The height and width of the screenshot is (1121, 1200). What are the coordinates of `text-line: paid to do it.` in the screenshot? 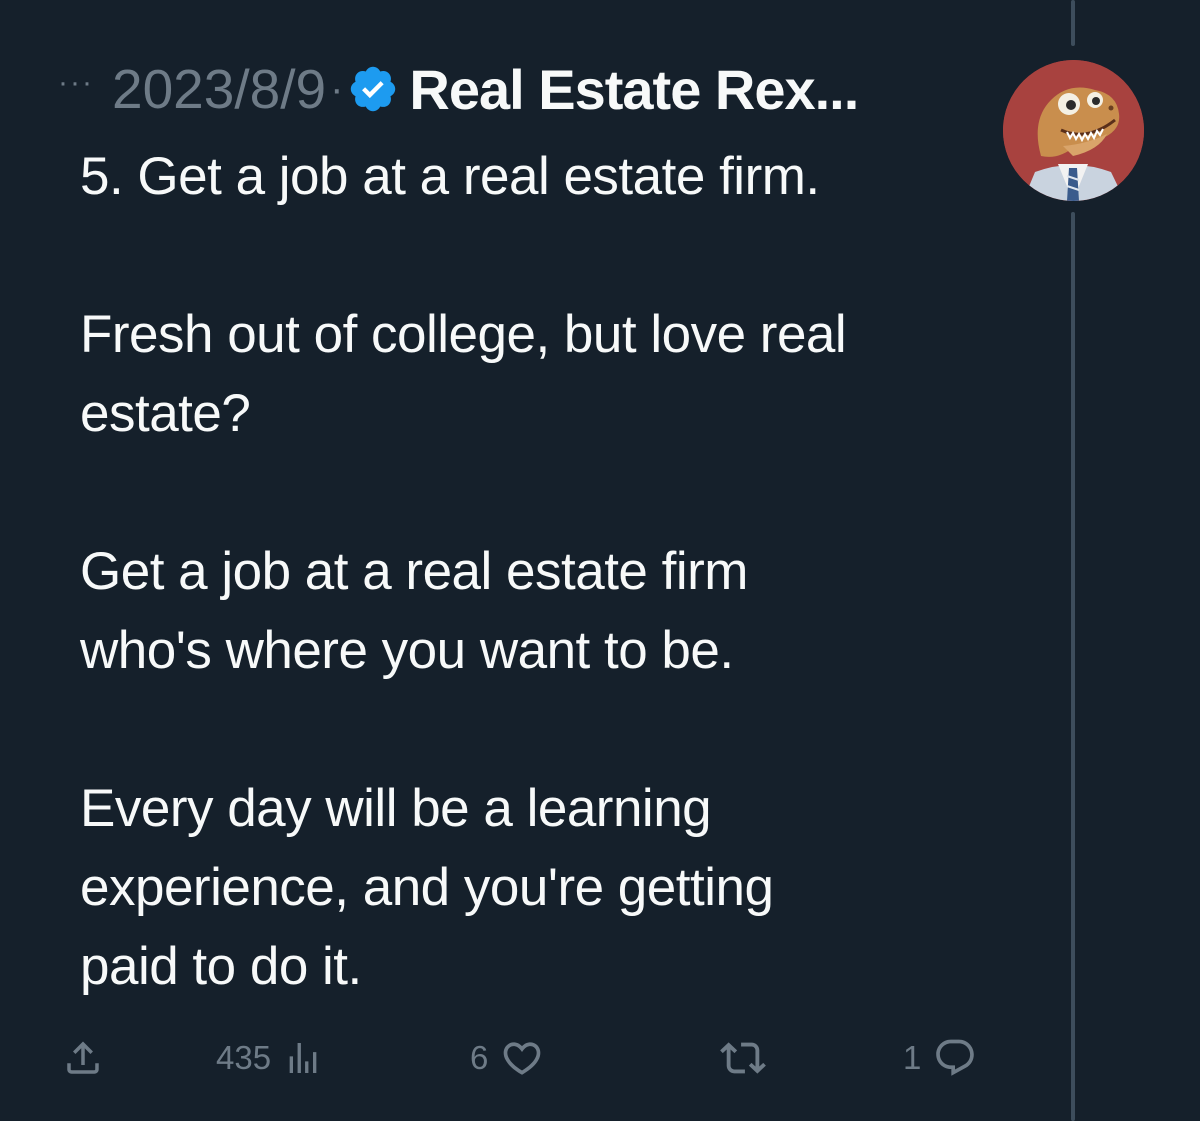 It's located at (221, 966).